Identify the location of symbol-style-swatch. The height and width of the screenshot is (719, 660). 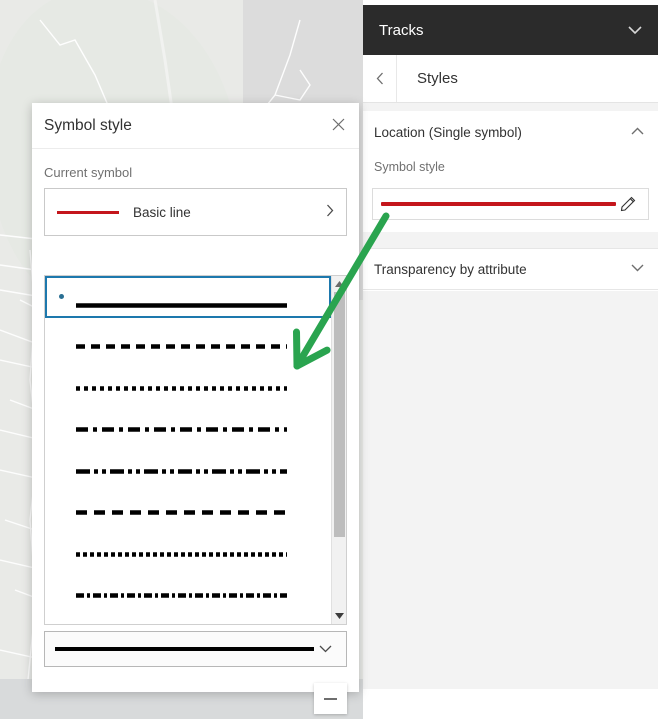
(510, 204).